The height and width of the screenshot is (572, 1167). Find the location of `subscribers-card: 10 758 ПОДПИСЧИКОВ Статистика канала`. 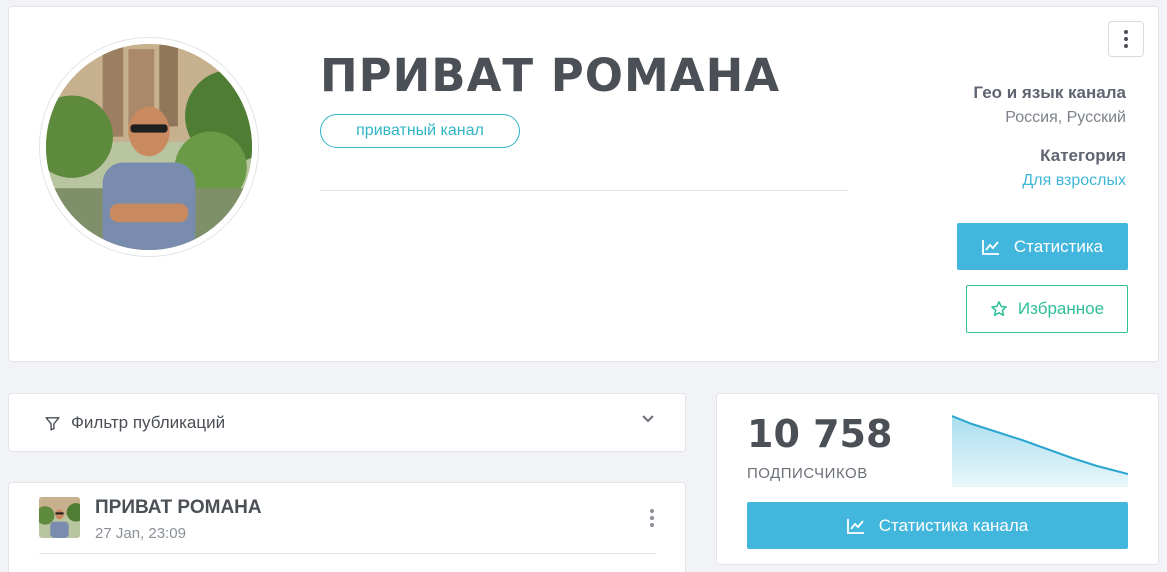

subscribers-card: 10 758 ПОДПИСЧИКОВ Статистика канала is located at coordinates (937, 479).